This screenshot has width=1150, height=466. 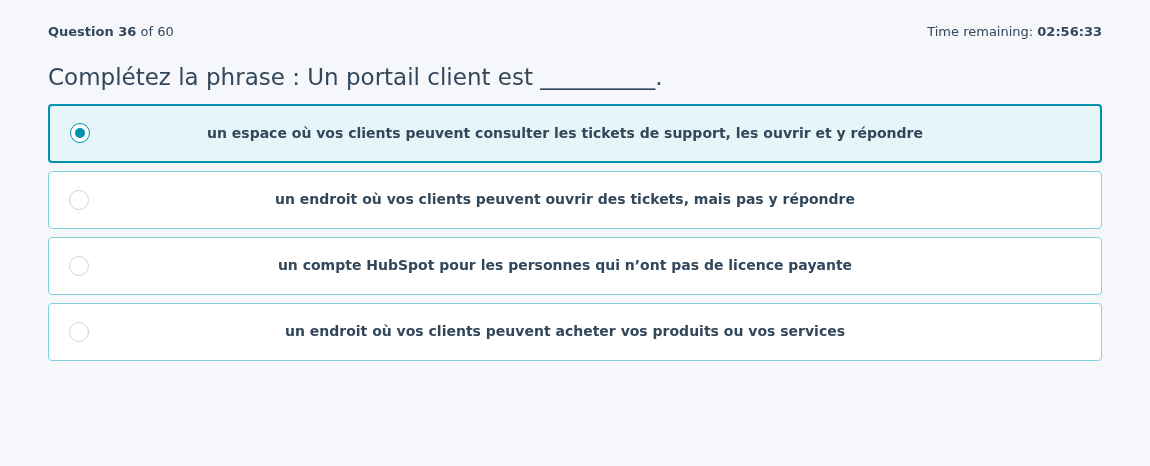 What do you see at coordinates (575, 133) in the screenshot?
I see `answer-option: un espace où vos clients peuvent consulter les tickets de support, les ouvrir et y répondre` at bounding box center [575, 133].